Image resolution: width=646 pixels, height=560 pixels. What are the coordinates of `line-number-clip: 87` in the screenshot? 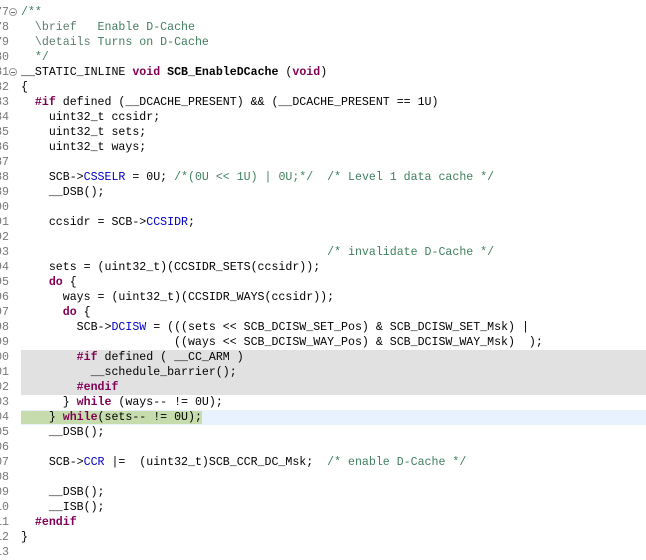 It's located at (4, 162).